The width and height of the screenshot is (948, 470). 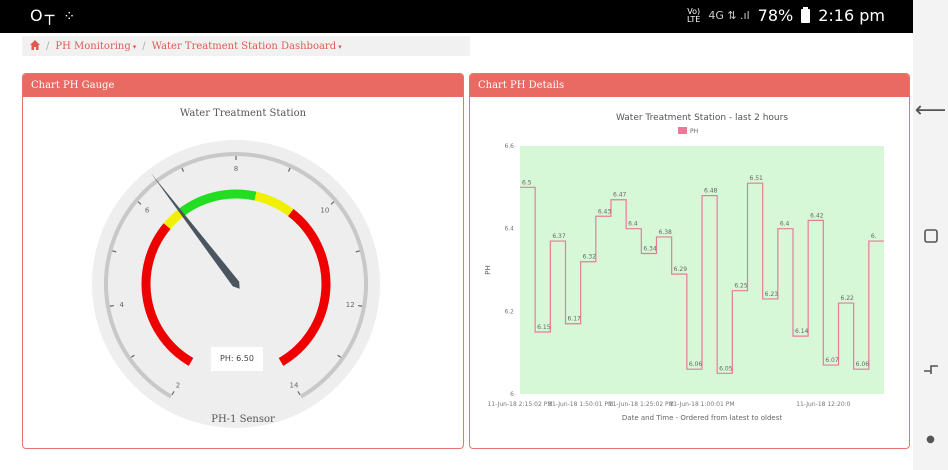 What do you see at coordinates (620, 195) in the screenshot?
I see `data-label: 6.47` at bounding box center [620, 195].